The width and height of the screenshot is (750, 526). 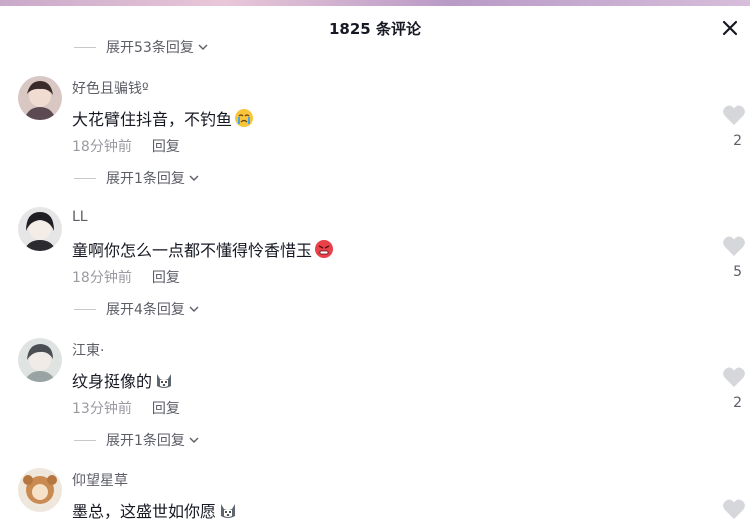 I want to click on comment-text-content: 童啊你怎么一点都不懂得怜香惜玉, so click(x=192, y=250).